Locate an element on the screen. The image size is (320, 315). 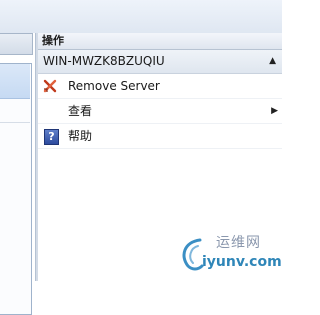
server-name: WIN-MWZK8BZUQIU is located at coordinates (104, 61).